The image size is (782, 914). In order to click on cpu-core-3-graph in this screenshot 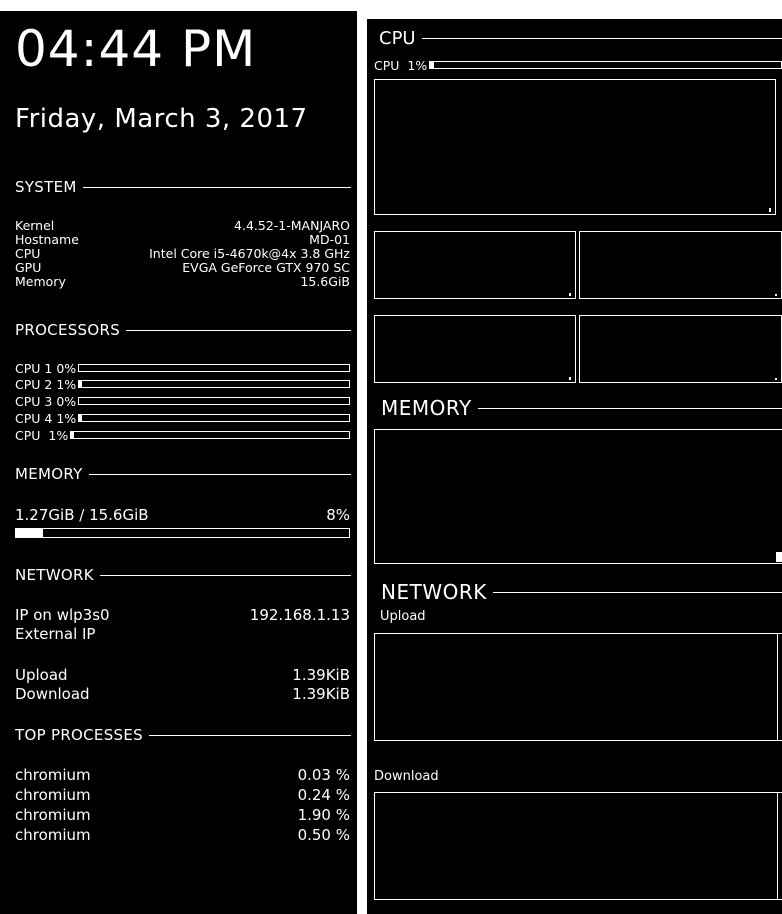, I will do `click(475, 349)`.